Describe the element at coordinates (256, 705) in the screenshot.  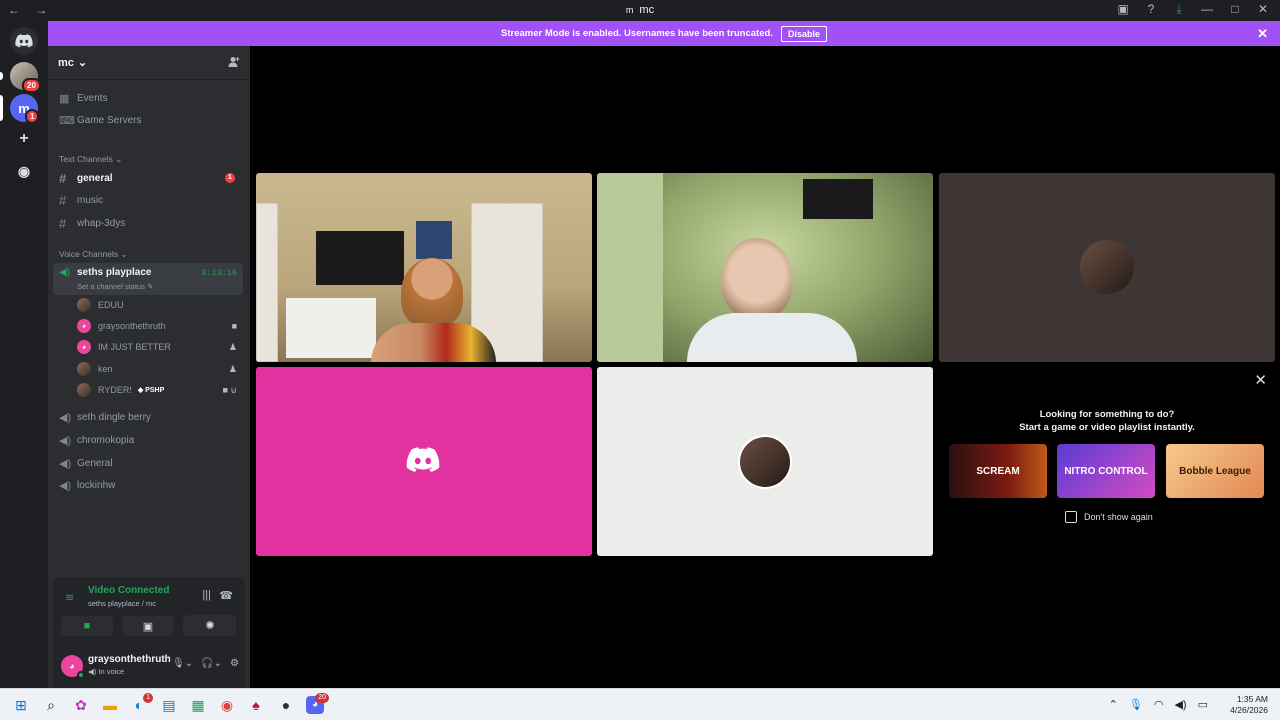
I see `acrobat-icon: ♠` at that location.